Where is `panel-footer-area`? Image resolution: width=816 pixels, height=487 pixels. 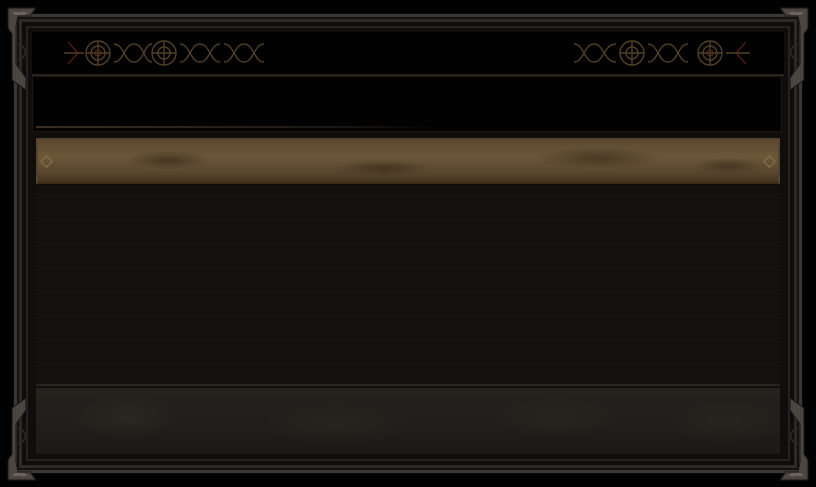
panel-footer-area is located at coordinates (408, 421).